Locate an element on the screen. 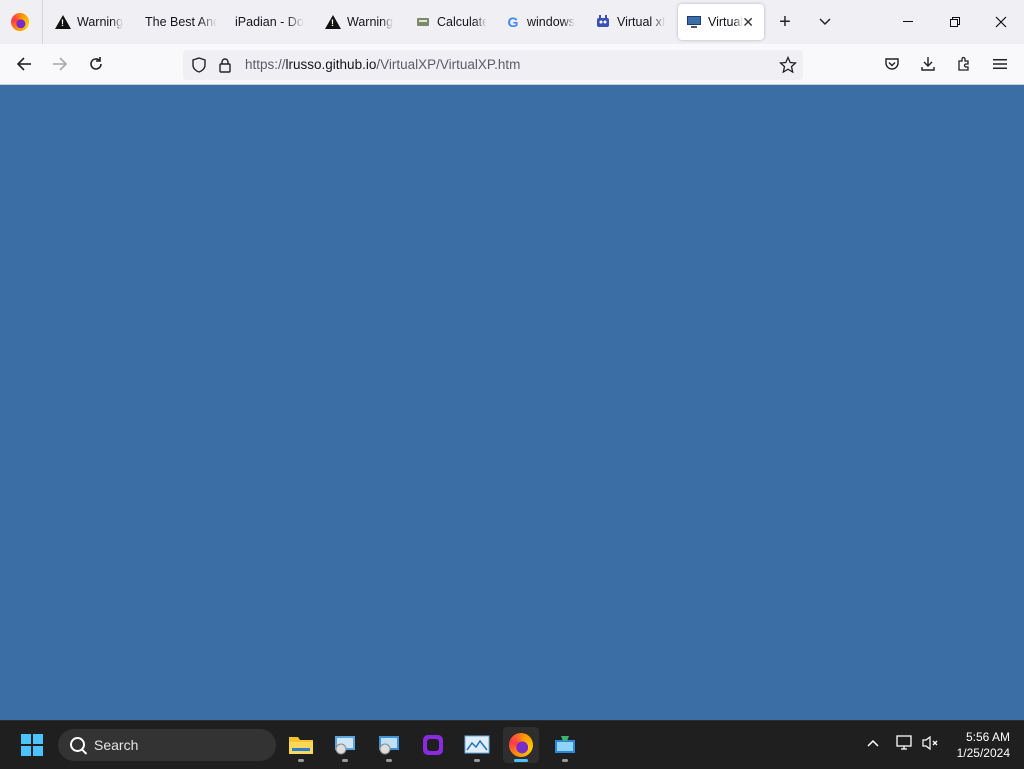 Image resolution: width=1024 pixels, height=769 pixels. taskbar-clock: 5:56 AM 1/25/2024 is located at coordinates (983, 745).